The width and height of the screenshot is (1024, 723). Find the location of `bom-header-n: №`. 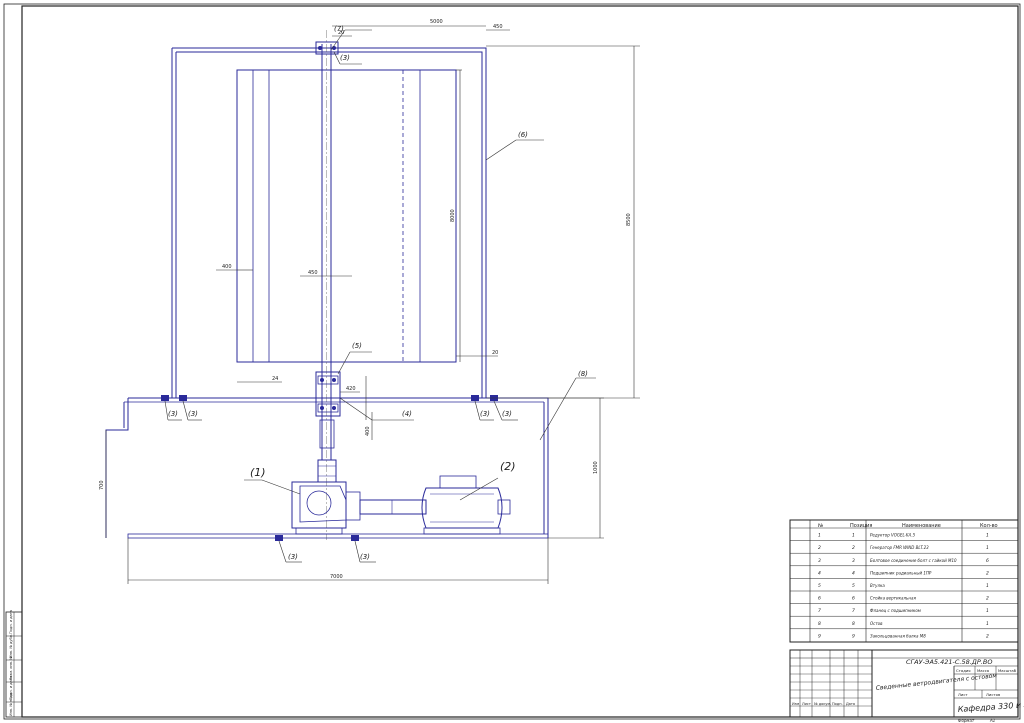

bom-header-n: № is located at coordinates (821, 526).